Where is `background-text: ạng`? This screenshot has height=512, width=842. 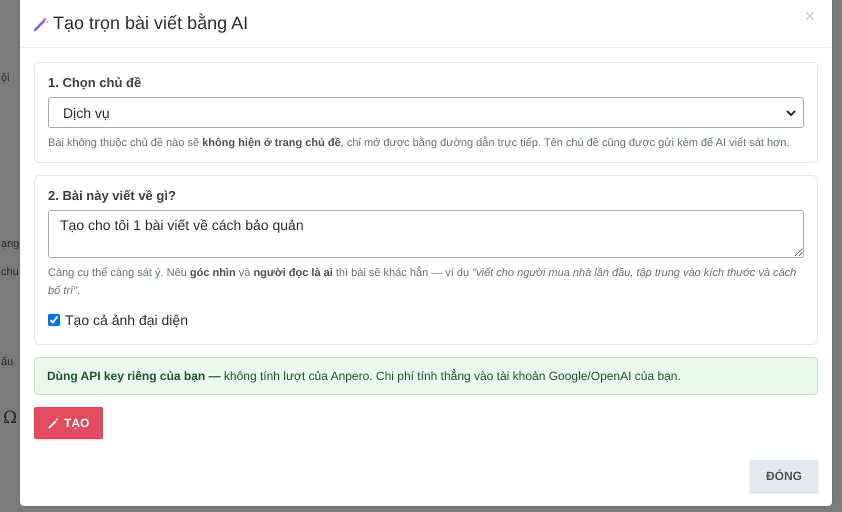 background-text: ạng is located at coordinates (10, 244).